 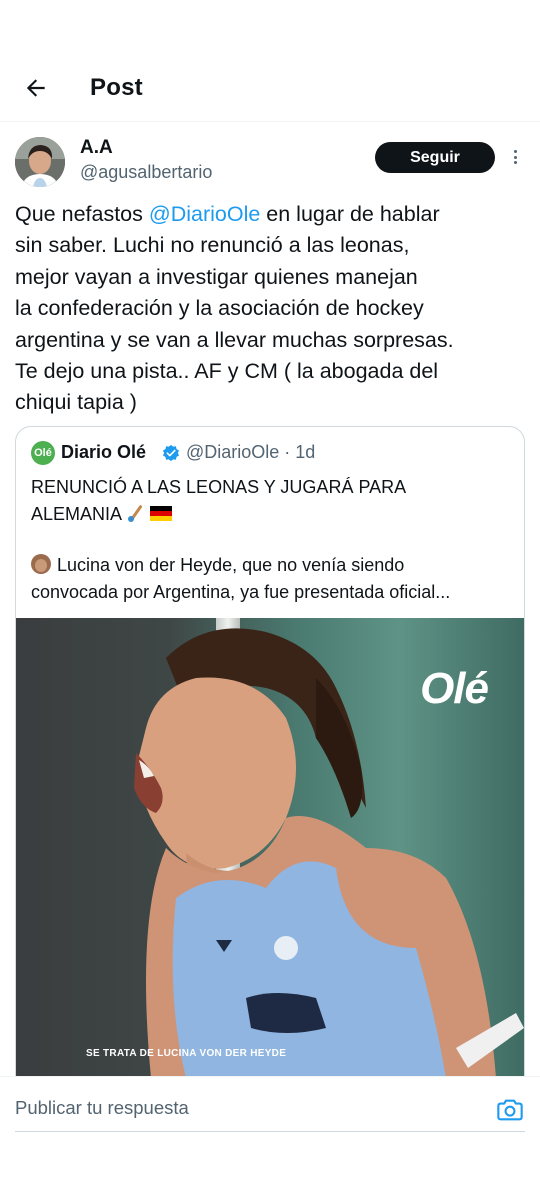 I want to click on photo-caption: SE TRATA DE LUCINA VON DER HEYDE, so click(x=186, y=1053).